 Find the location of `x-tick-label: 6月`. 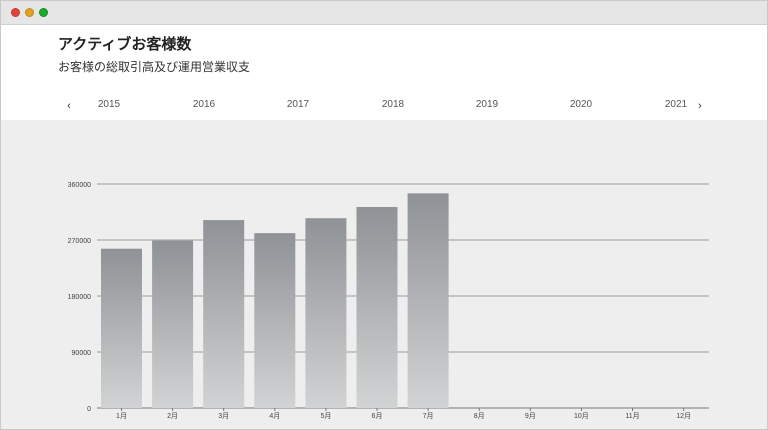

x-tick-label: 6月 is located at coordinates (377, 416).